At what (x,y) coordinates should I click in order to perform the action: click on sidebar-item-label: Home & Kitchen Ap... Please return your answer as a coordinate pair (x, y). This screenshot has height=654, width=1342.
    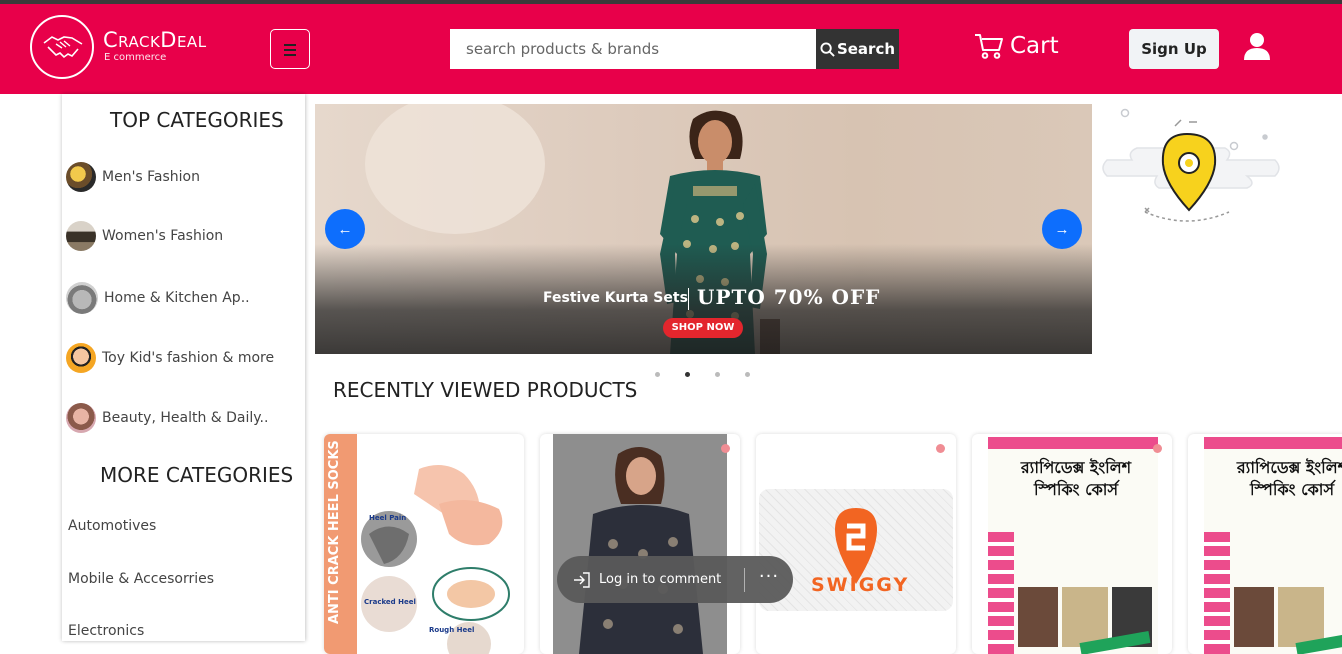
    Looking at the image, I should click on (177, 298).